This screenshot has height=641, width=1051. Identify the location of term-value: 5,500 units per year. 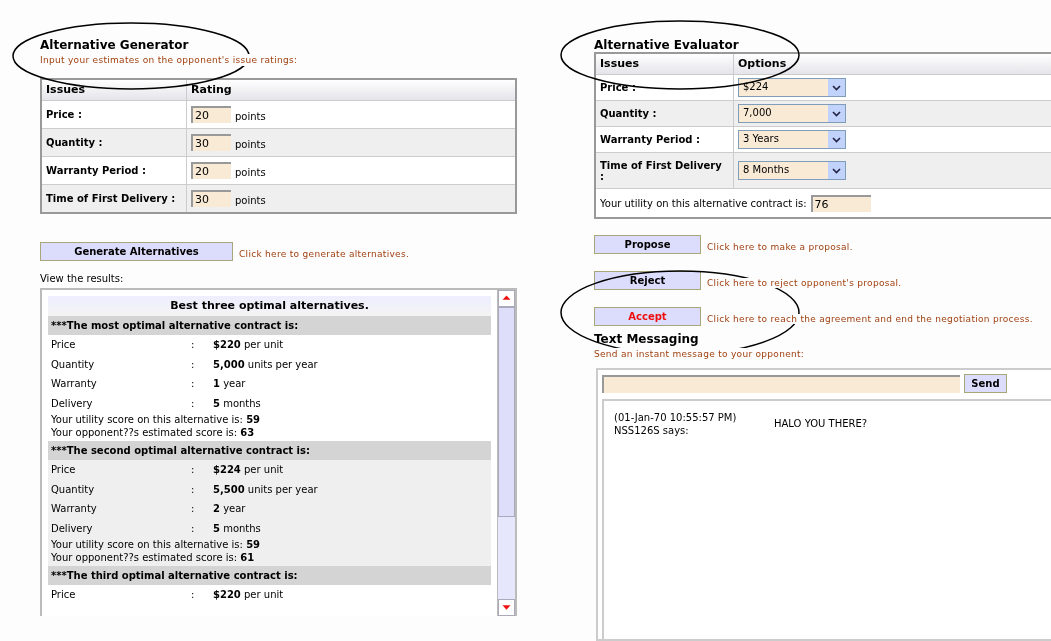
(266, 489).